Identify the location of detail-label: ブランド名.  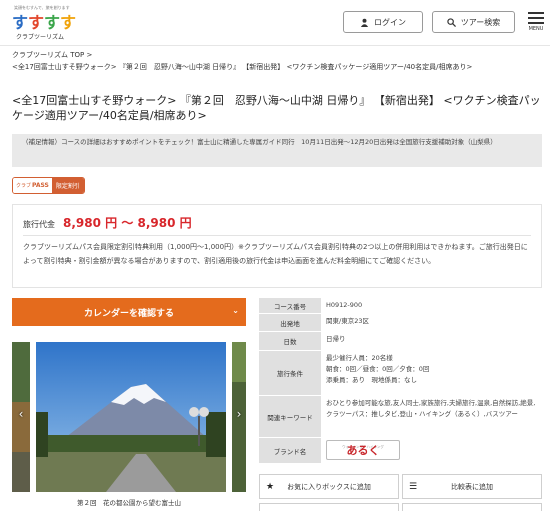
(290, 450).